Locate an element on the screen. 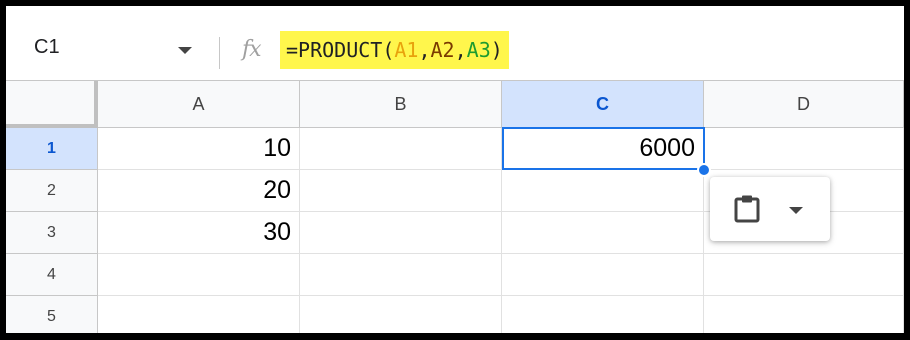  selected-cell-c1 is located at coordinates (603, 148).